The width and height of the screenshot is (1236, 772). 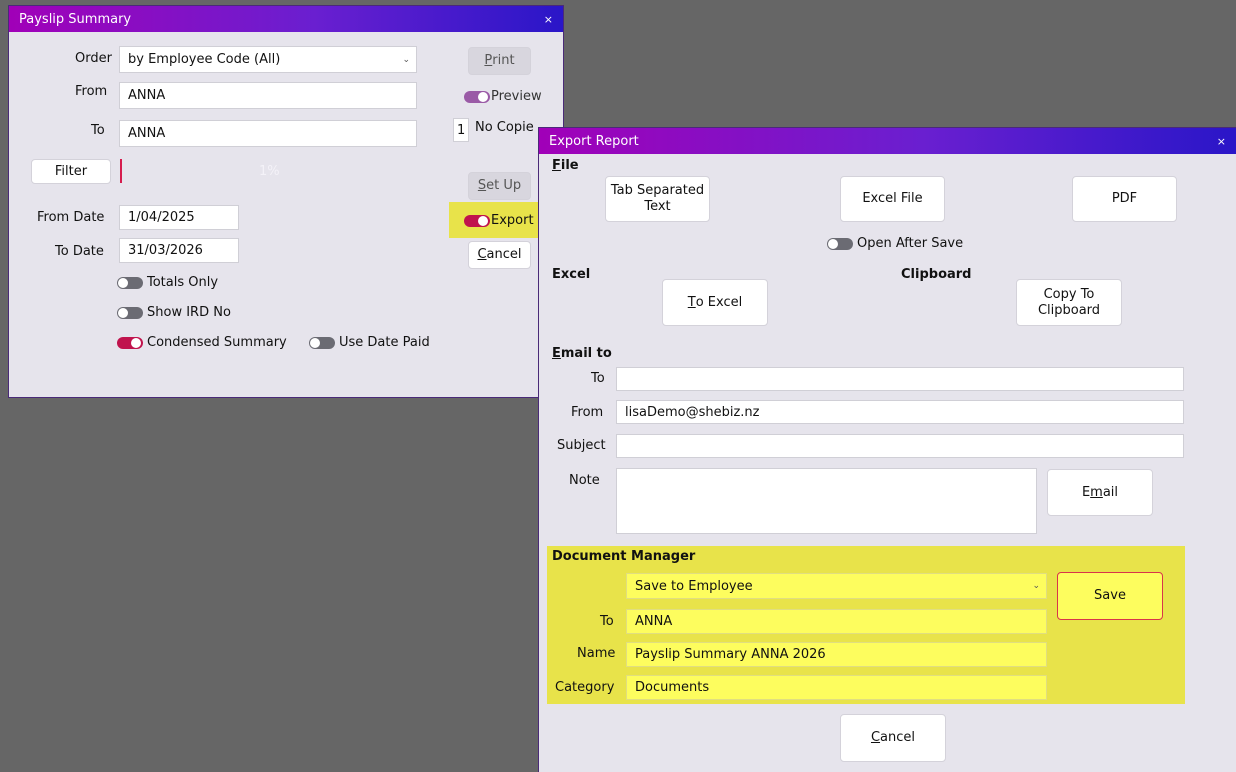 I want to click on file-key: F, so click(x=556, y=165).